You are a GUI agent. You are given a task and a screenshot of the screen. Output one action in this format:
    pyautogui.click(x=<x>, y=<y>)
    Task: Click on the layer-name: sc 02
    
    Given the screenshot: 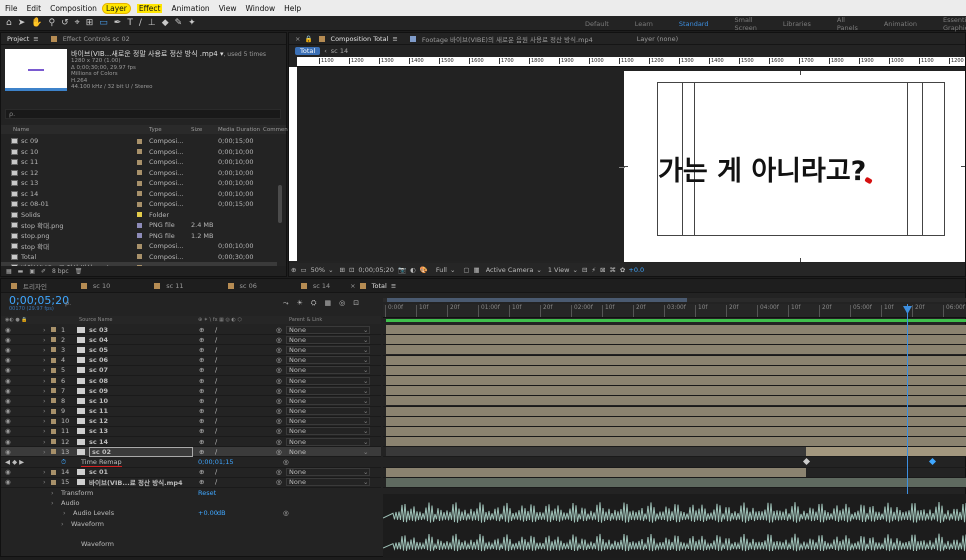 What is the action you would take?
    pyautogui.click(x=141, y=451)
    